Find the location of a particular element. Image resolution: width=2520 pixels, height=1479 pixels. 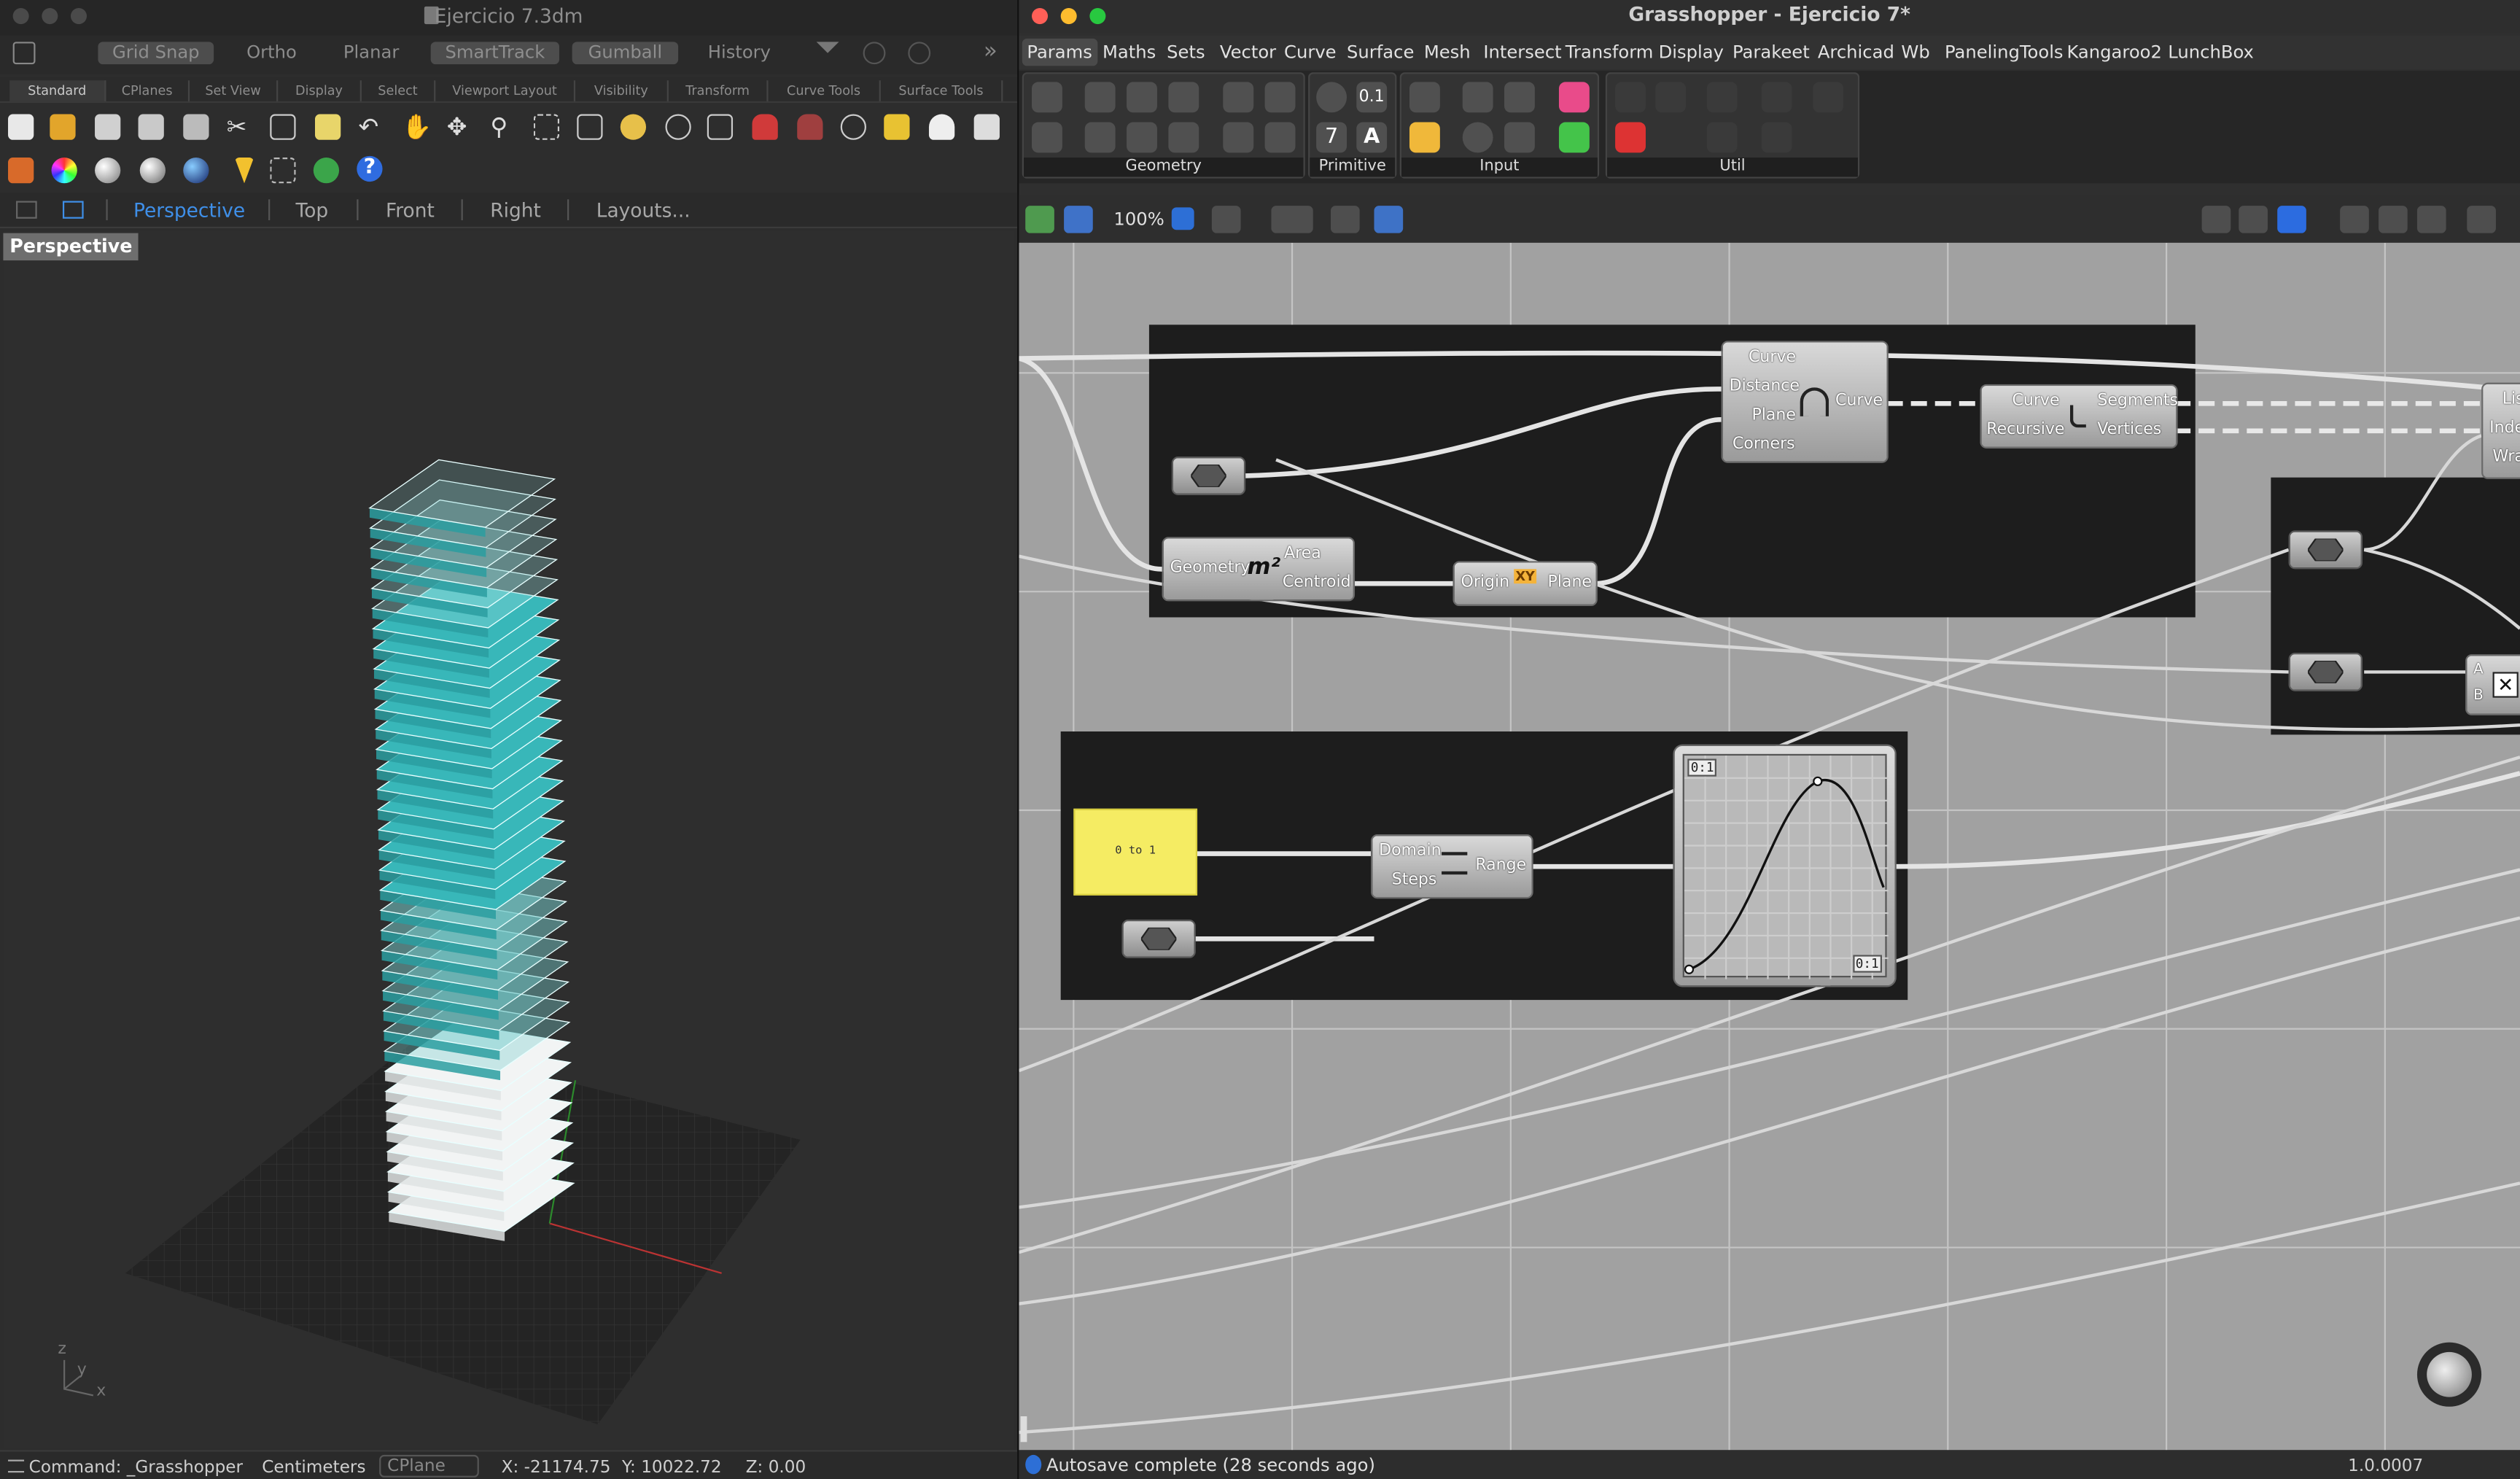

undo-view-icon is located at coordinates (678, 127).